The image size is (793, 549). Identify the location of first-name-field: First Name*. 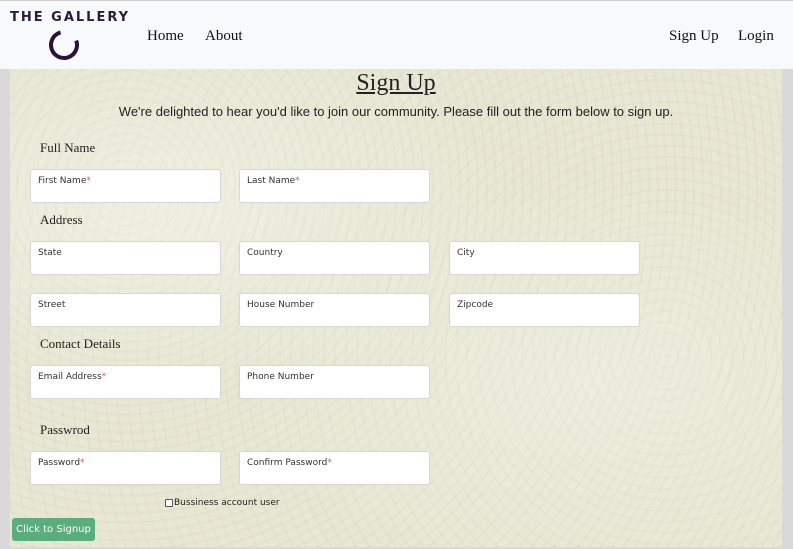
(125, 186).